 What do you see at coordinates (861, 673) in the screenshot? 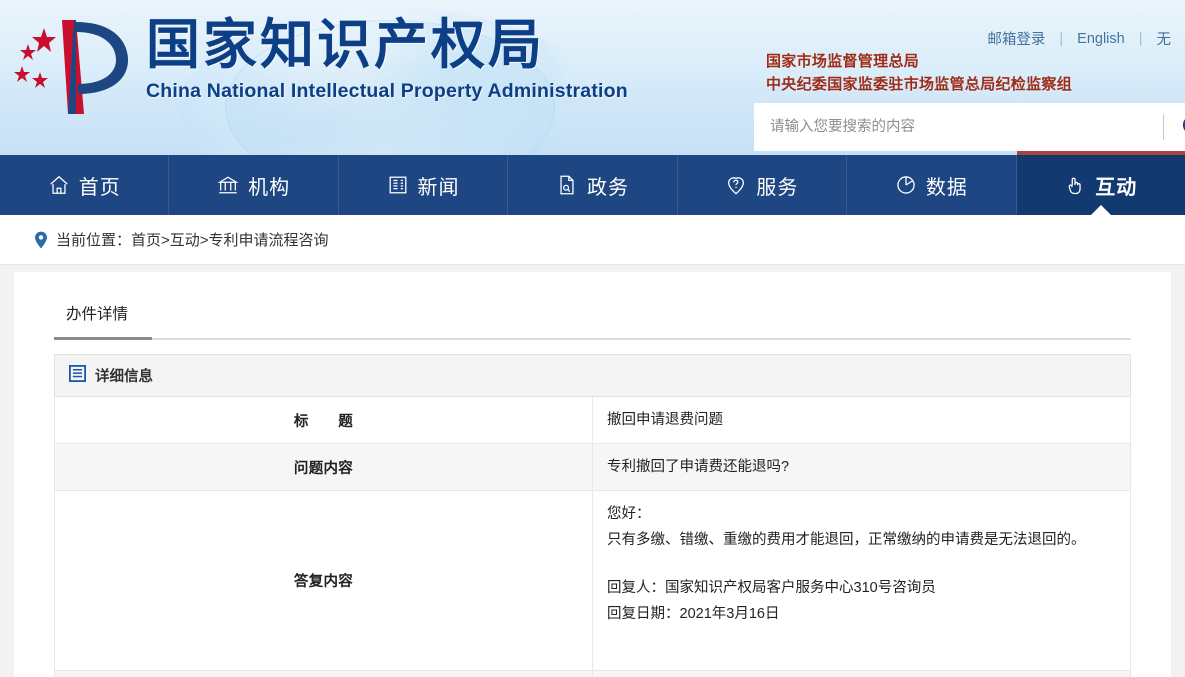
I see `row-value-attachment` at bounding box center [861, 673].